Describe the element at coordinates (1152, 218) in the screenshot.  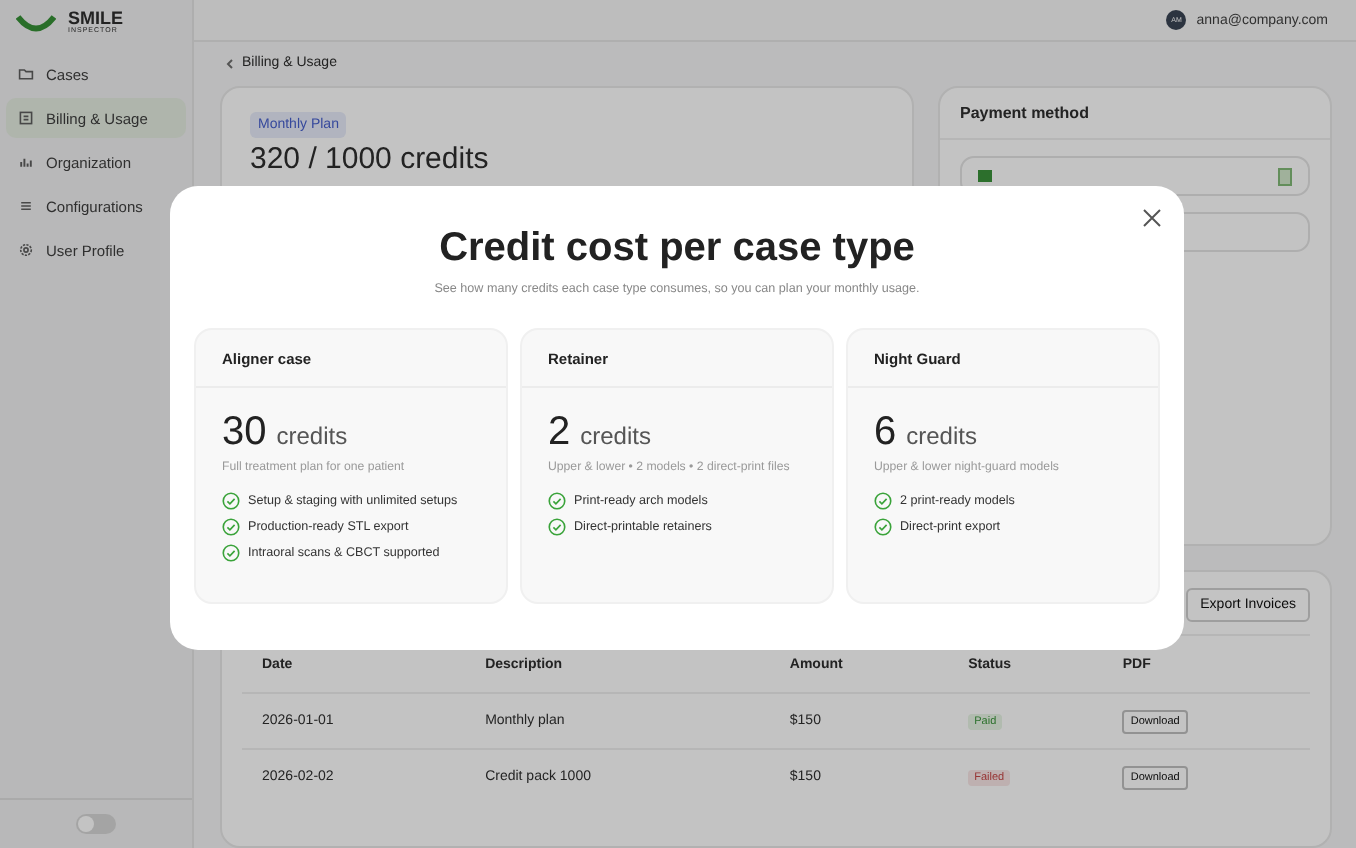
I see `close-icon` at that location.